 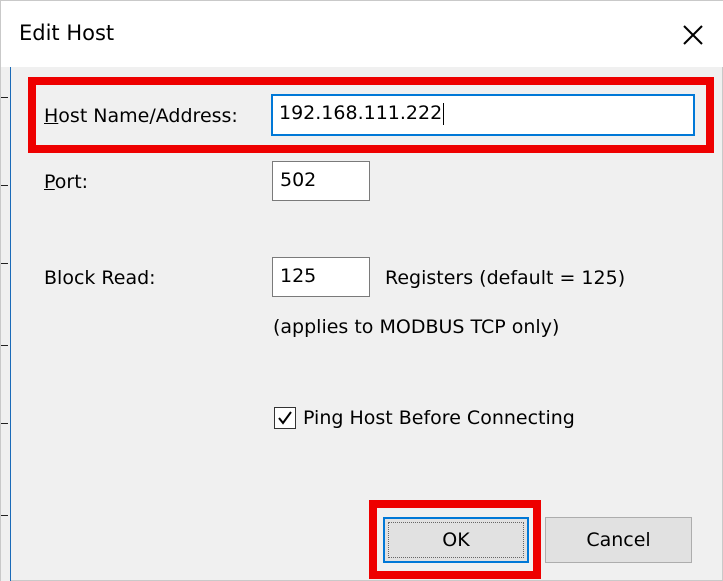 I want to click on focus-ring, so click(x=456, y=540).